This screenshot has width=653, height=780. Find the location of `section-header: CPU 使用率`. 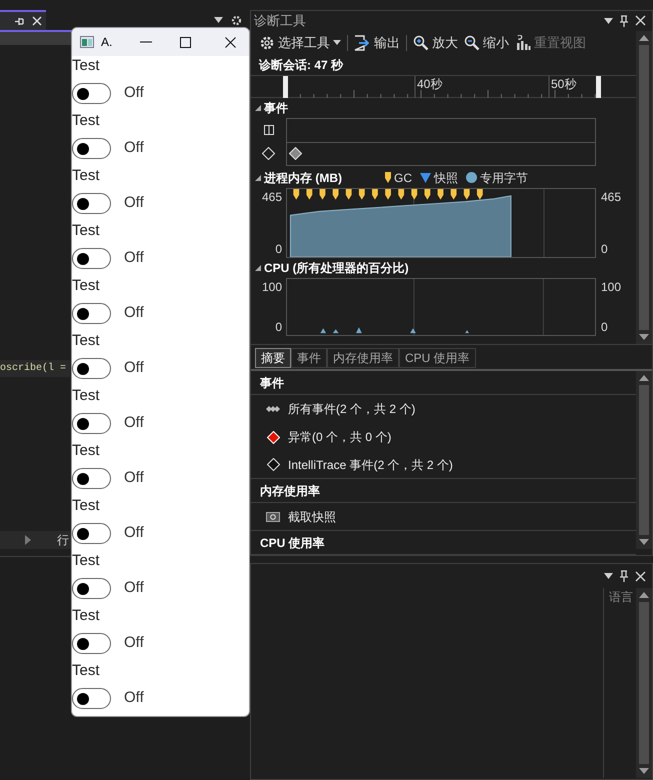

section-header: CPU 使用率 is located at coordinates (292, 543).